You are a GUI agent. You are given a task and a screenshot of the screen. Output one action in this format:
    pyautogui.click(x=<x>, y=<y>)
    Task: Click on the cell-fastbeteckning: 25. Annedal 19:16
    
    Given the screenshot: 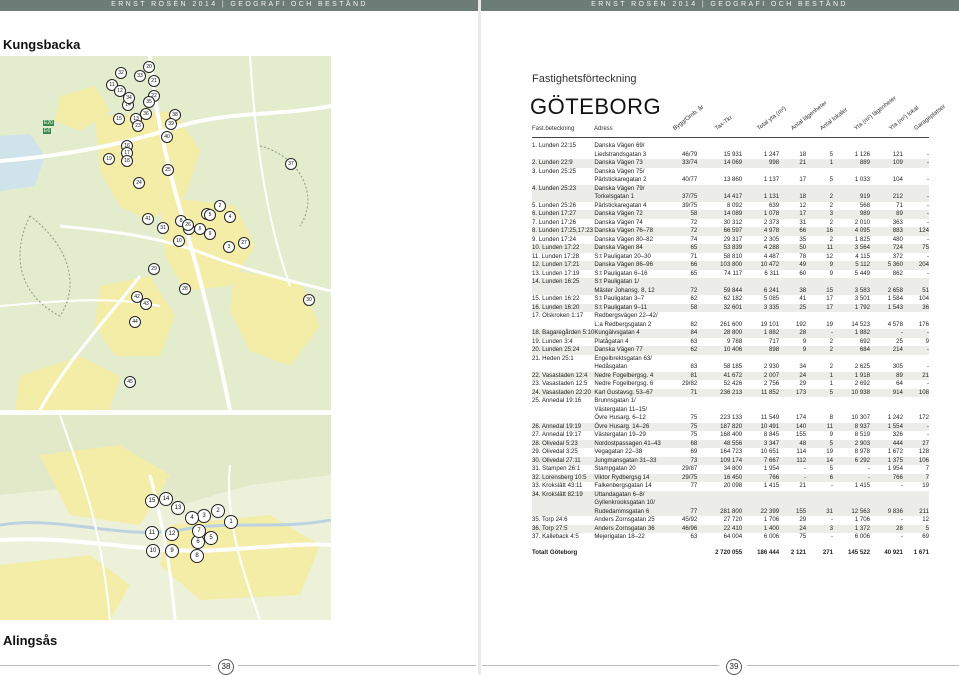 What is the action you would take?
    pyautogui.click(x=557, y=400)
    